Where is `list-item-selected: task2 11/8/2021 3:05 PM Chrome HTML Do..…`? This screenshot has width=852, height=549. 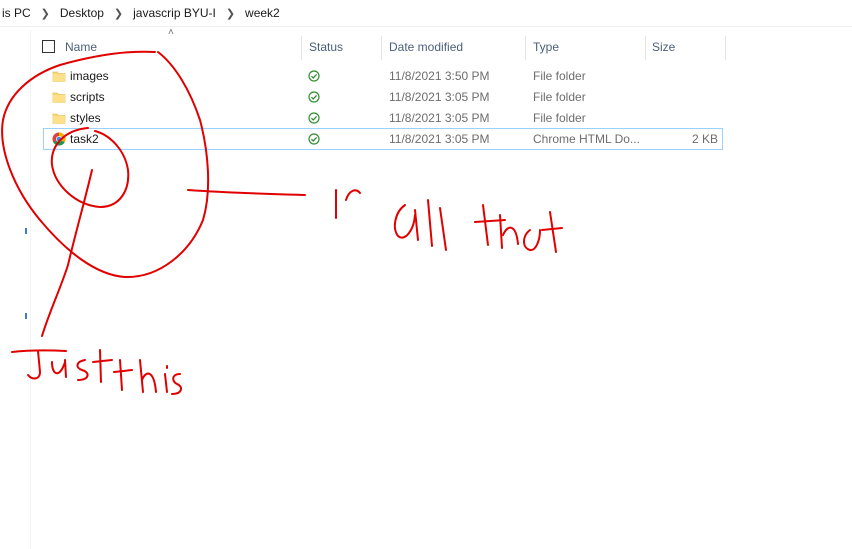
list-item-selected: task2 11/8/2021 3:05 PM Chrome HTML Do..… is located at coordinates (383, 139).